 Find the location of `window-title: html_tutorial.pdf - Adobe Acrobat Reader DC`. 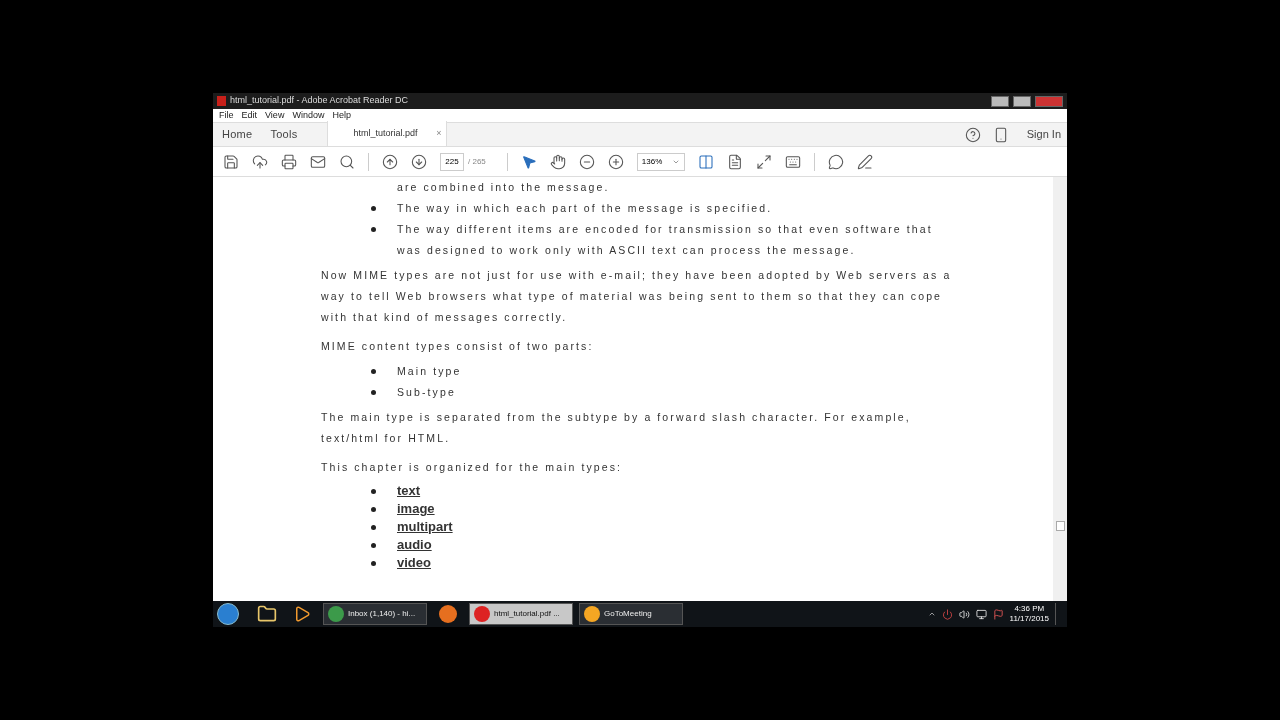

window-title: html_tutorial.pdf - Adobe Acrobat Reader DC is located at coordinates (319, 101).